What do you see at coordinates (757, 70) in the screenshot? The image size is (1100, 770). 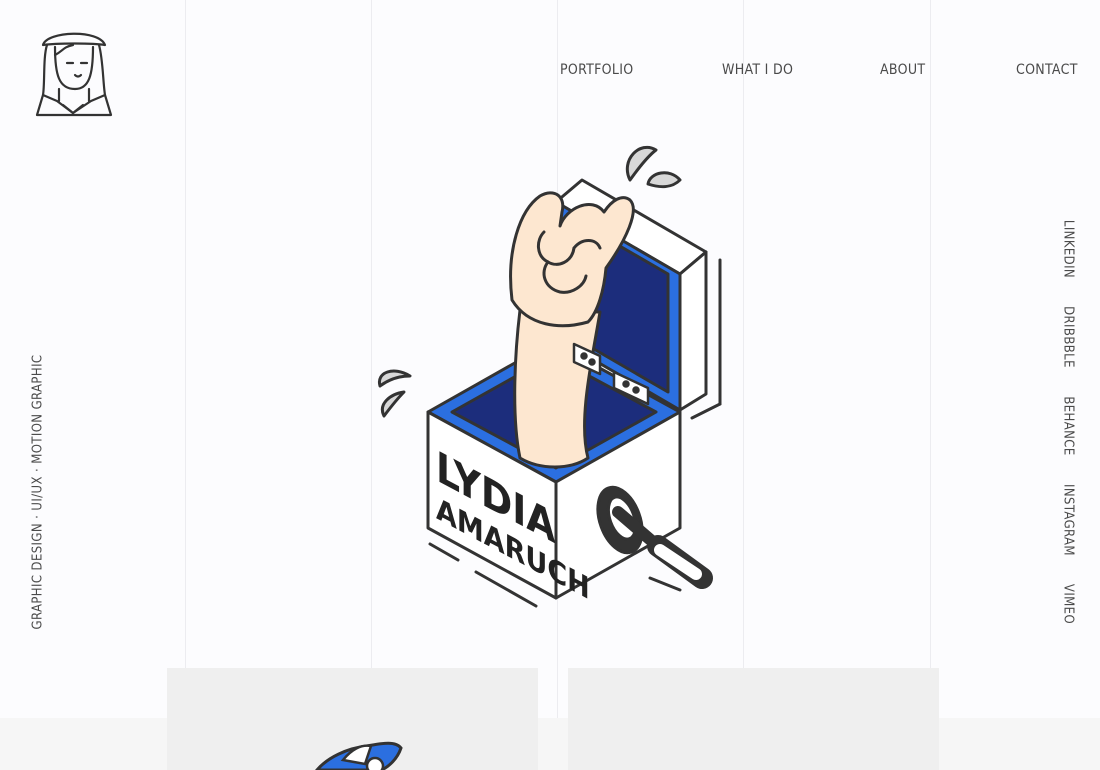 I see `nav-what-i-do: WHAT I DO` at bounding box center [757, 70].